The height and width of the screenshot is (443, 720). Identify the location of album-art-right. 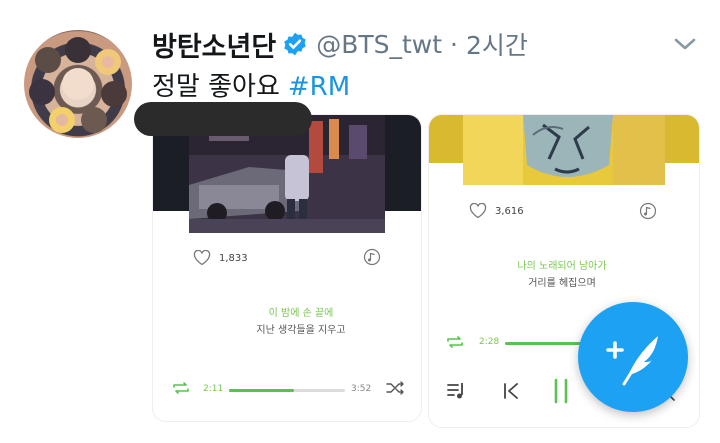
(564, 150).